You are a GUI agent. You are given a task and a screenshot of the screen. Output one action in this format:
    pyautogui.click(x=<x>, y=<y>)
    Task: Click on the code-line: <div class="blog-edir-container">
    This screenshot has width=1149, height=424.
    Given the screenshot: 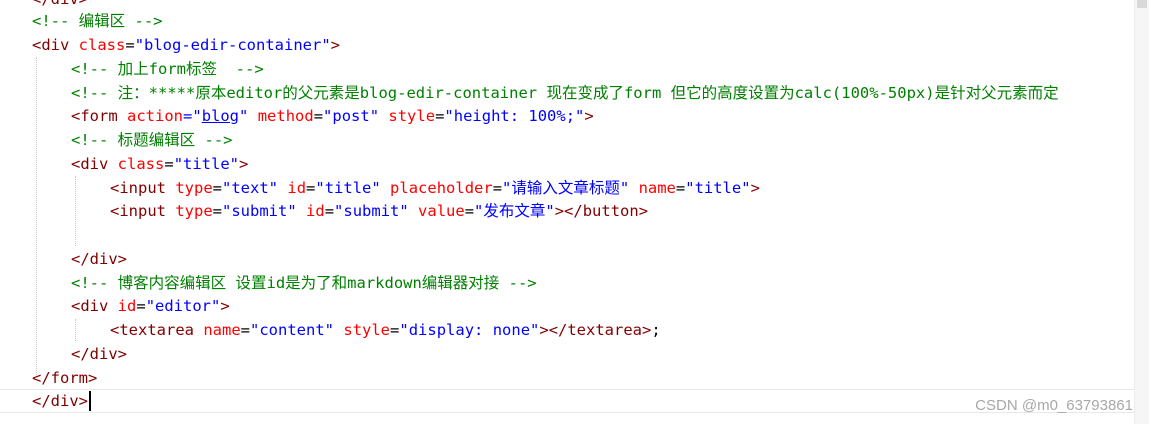 What is the action you would take?
    pyautogui.click(x=567, y=45)
    